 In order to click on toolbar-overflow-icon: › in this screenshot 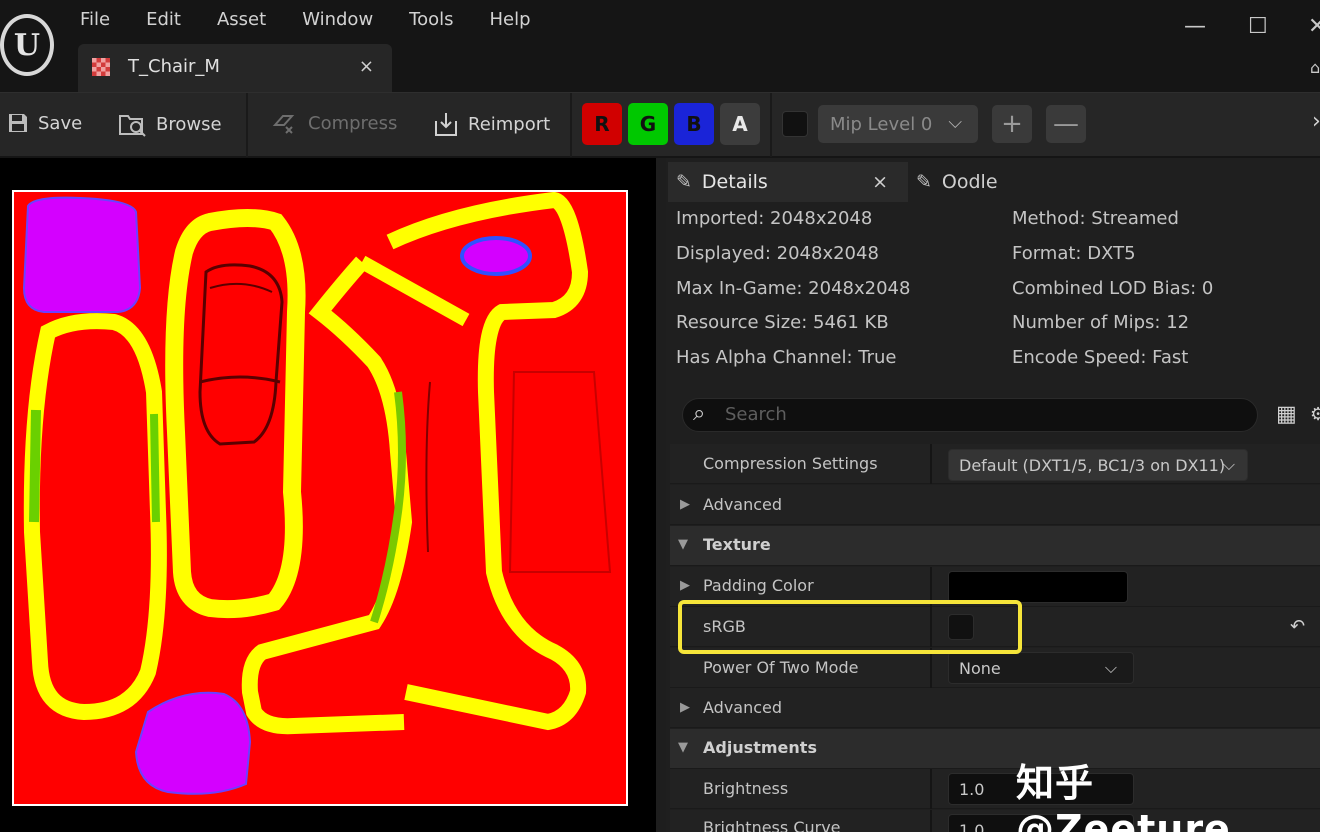, I will do `click(1316, 121)`.